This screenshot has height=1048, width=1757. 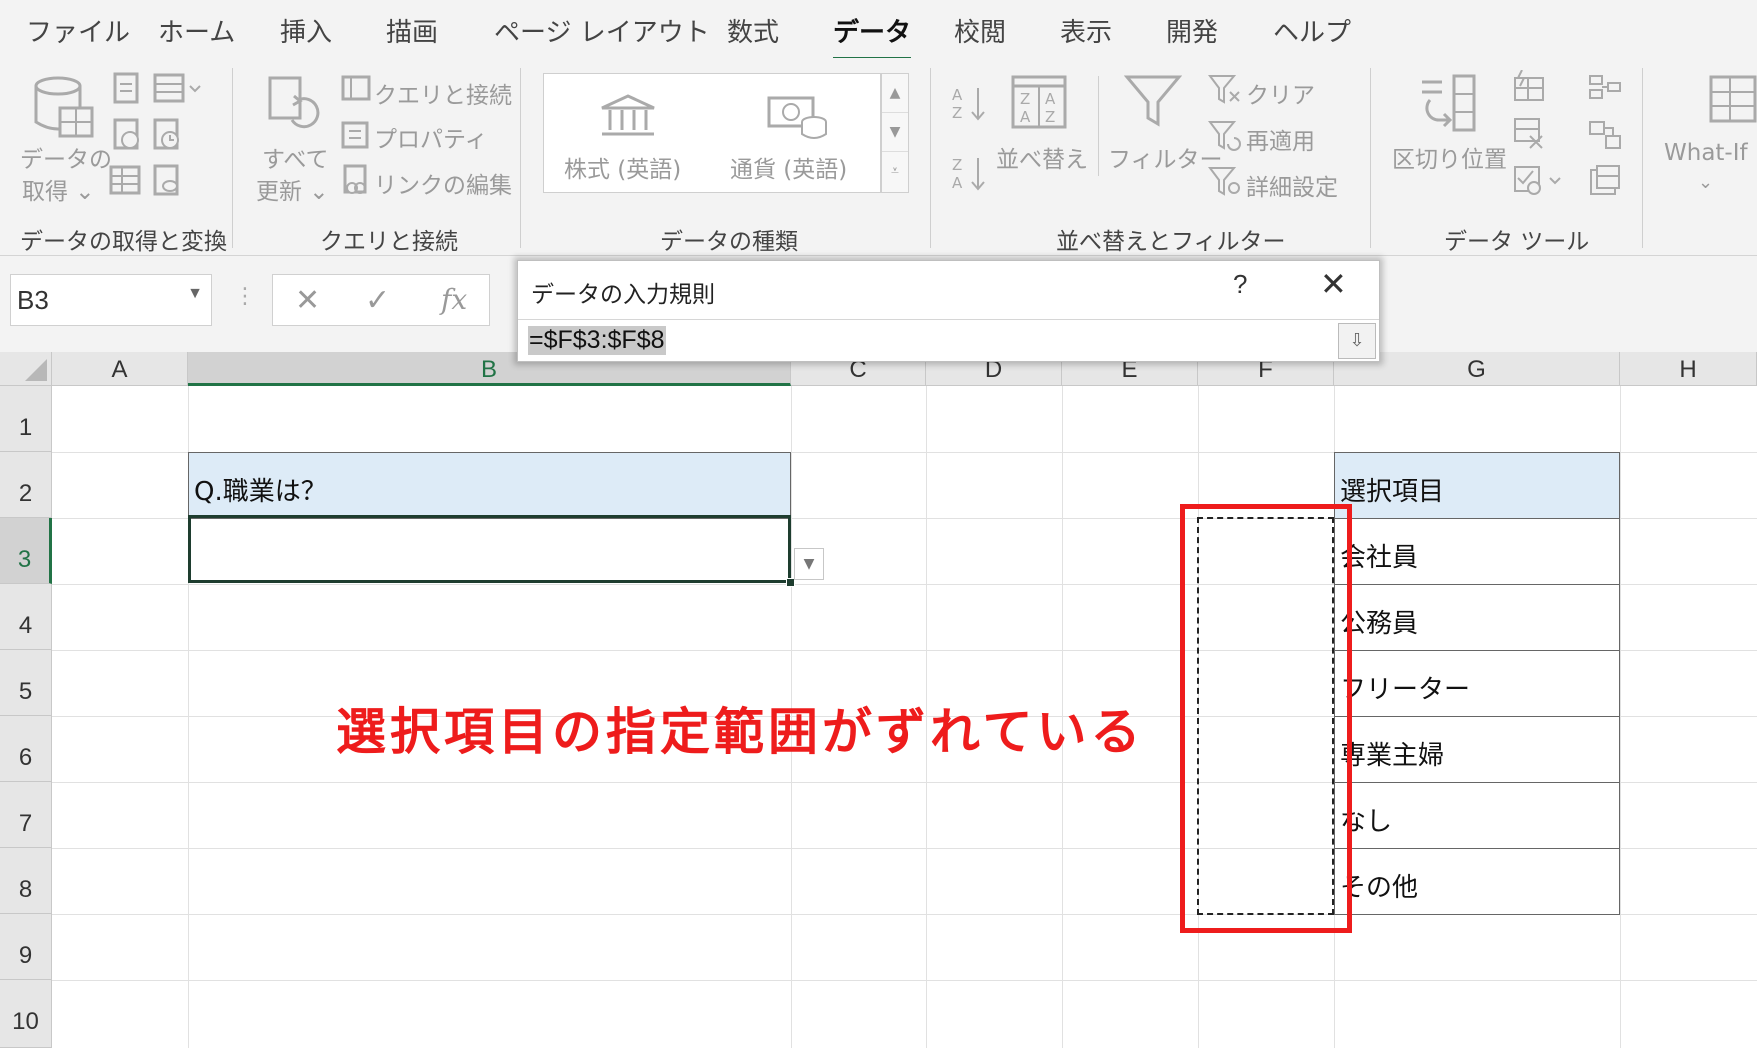 What do you see at coordinates (1165, 157) in the screenshot?
I see `filter-button: フィルター` at bounding box center [1165, 157].